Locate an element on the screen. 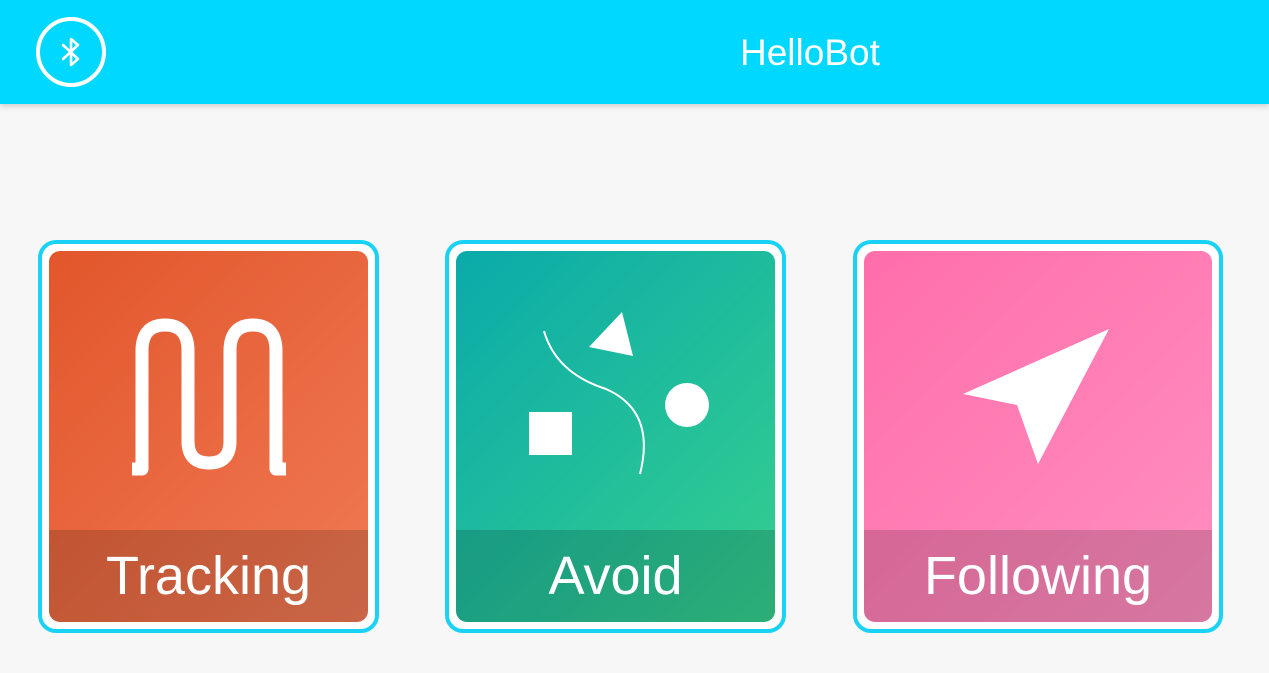 This screenshot has height=673, width=1269. bluetooth-button is located at coordinates (71, 52).